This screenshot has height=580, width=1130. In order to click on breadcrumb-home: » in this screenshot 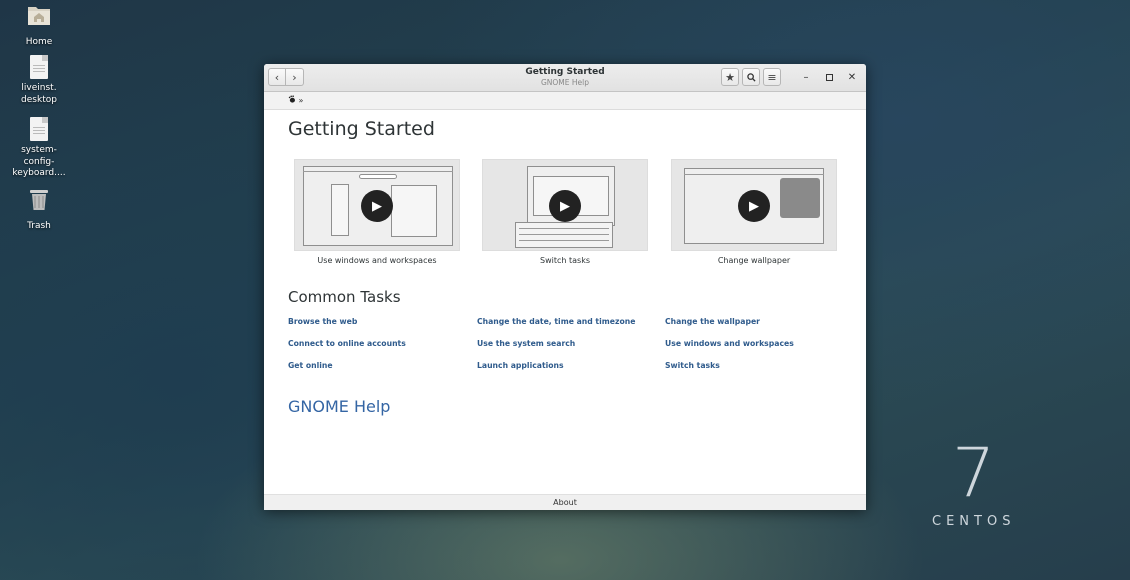, I will do `click(295, 100)`.